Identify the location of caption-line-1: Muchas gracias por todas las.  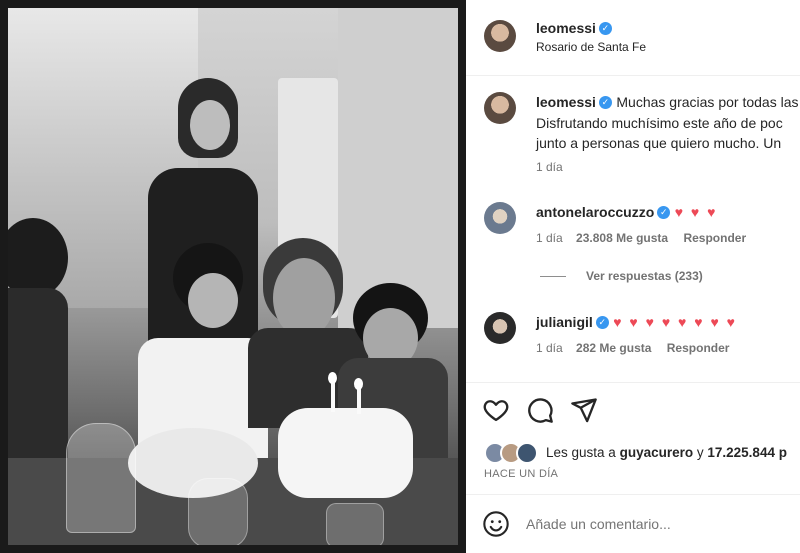
(707, 102).